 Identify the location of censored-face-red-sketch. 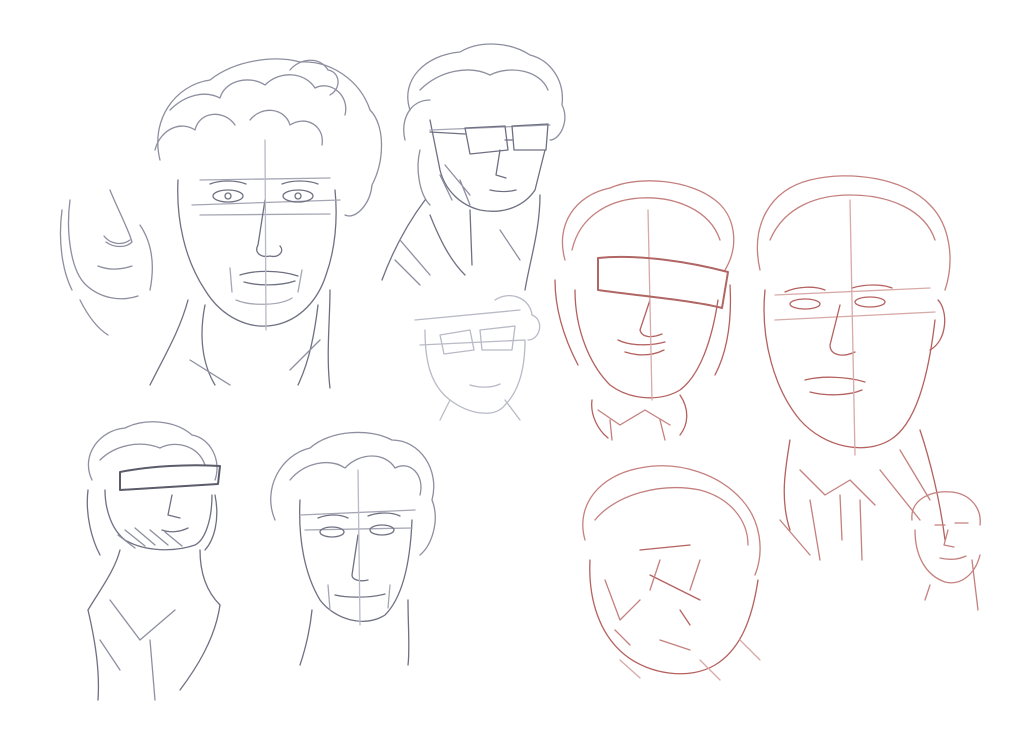
(644, 310).